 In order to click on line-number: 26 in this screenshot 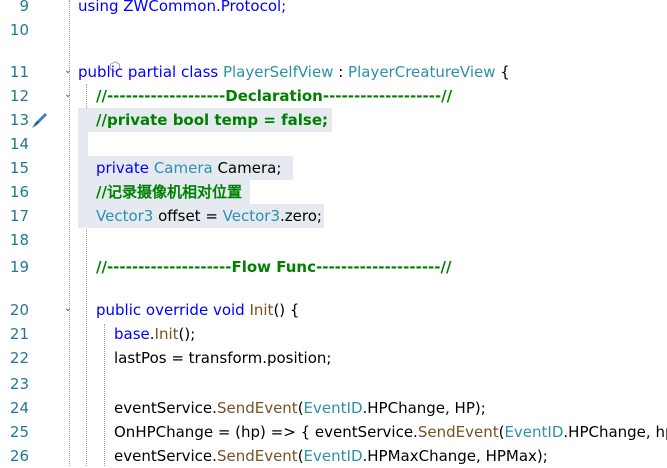, I will do `click(19, 456)`.